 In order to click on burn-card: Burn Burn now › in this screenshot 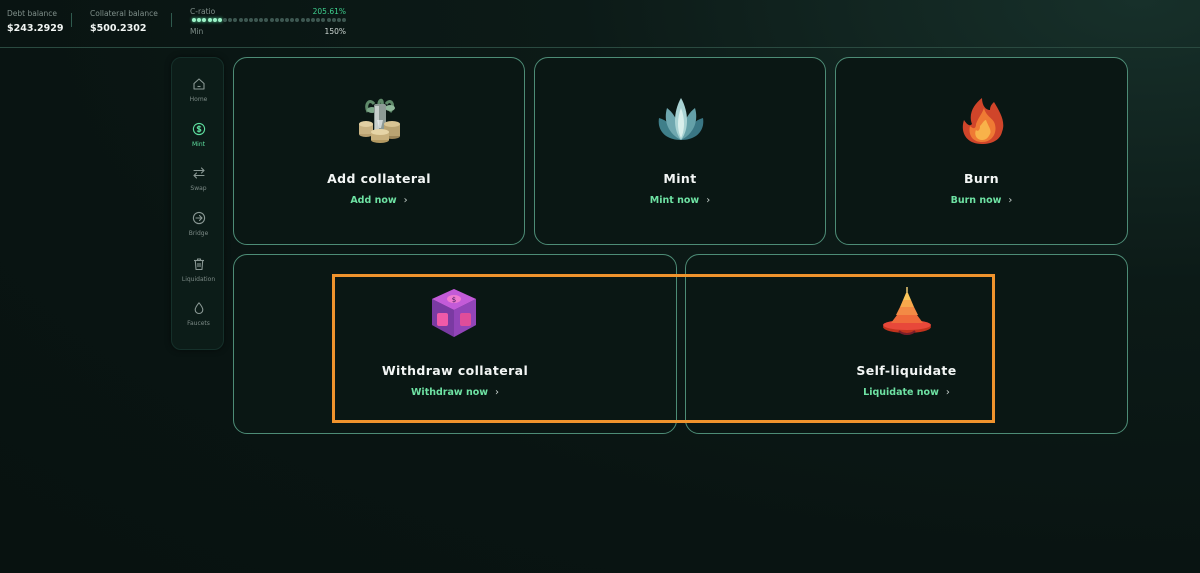, I will do `click(981, 151)`.